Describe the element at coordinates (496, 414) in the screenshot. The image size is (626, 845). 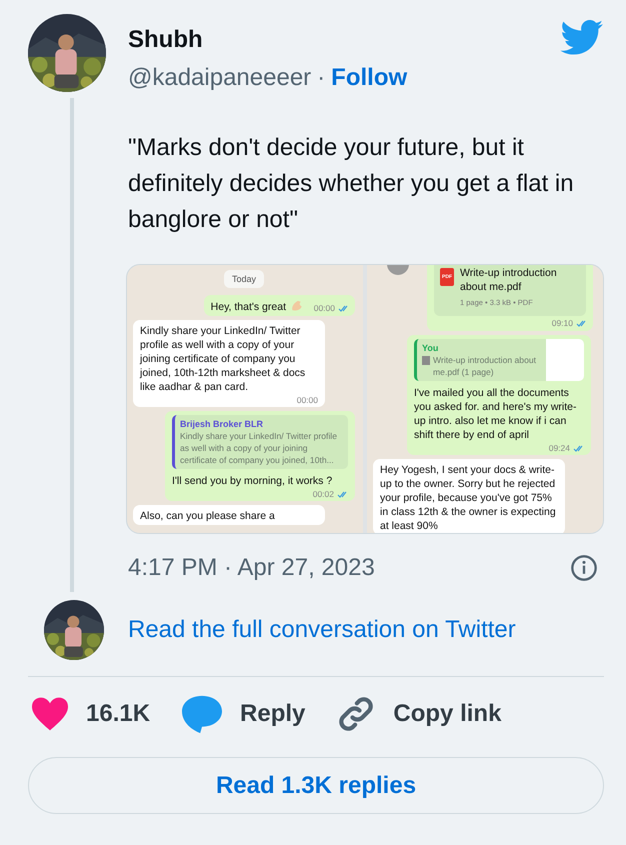
I see `message-text: I've mailed you all the documents you asked for. and here's my write-up intro. also let me know if i can shift there by end of april` at that location.